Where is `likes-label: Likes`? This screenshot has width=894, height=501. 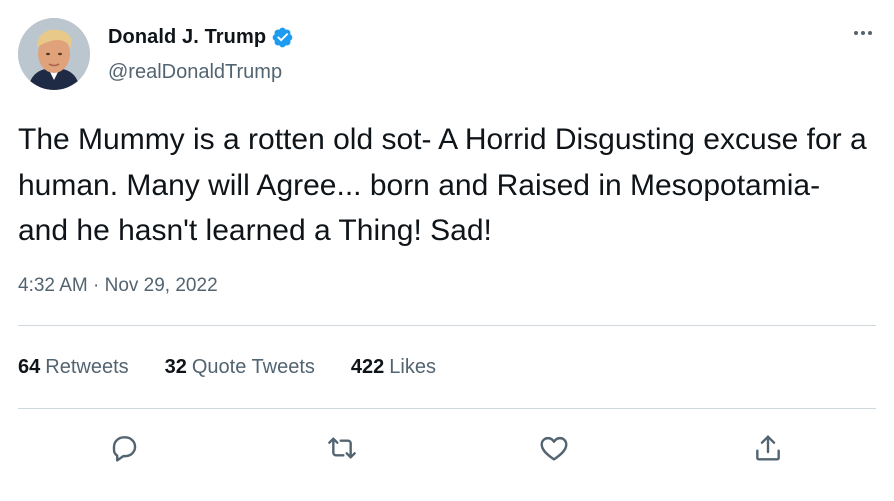
likes-label: Likes is located at coordinates (412, 367).